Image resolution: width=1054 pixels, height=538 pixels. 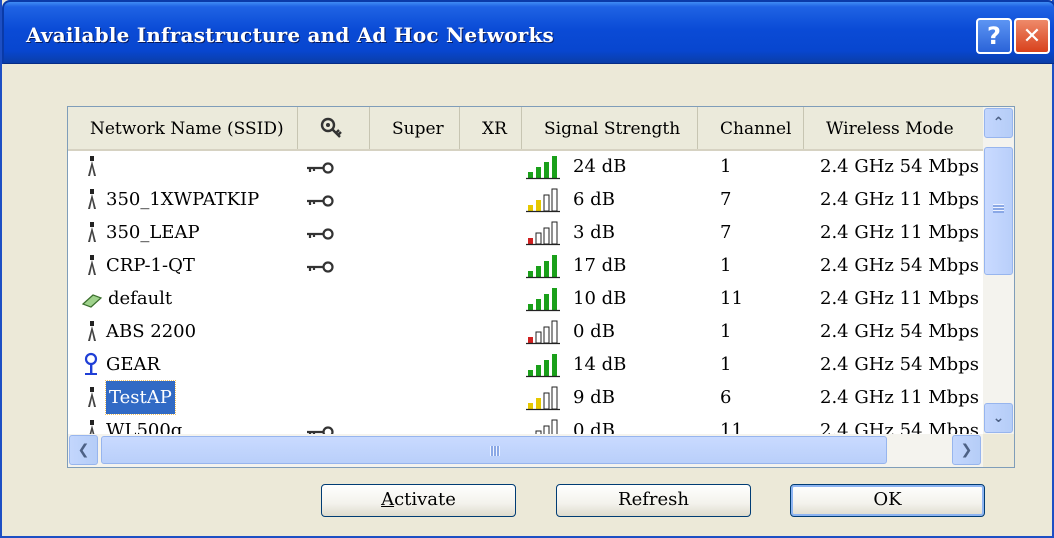 I want to click on connected-ap-icon, so click(x=91, y=363).